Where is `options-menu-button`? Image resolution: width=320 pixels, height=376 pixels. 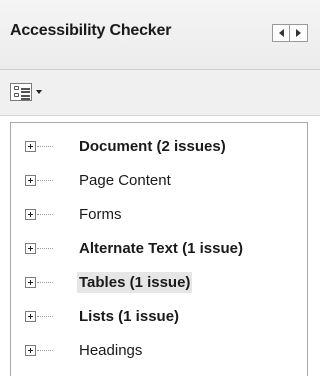
options-menu-button is located at coordinates (26, 92).